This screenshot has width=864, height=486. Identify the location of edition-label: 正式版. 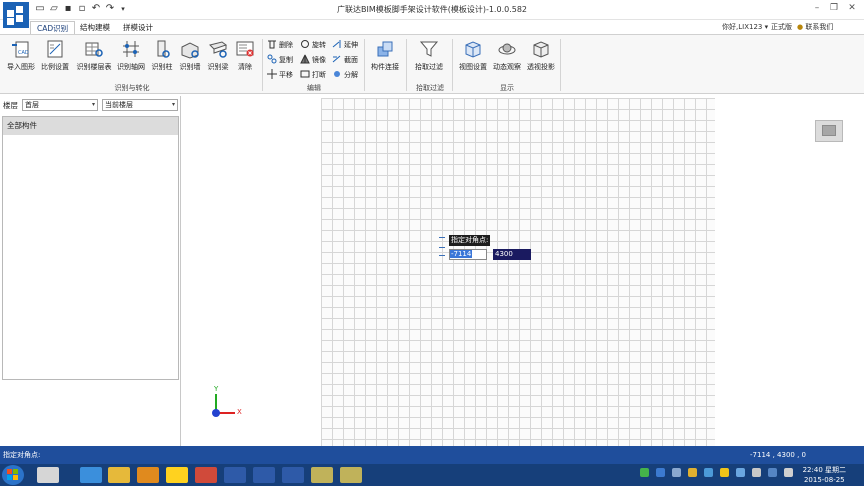
(781, 27).